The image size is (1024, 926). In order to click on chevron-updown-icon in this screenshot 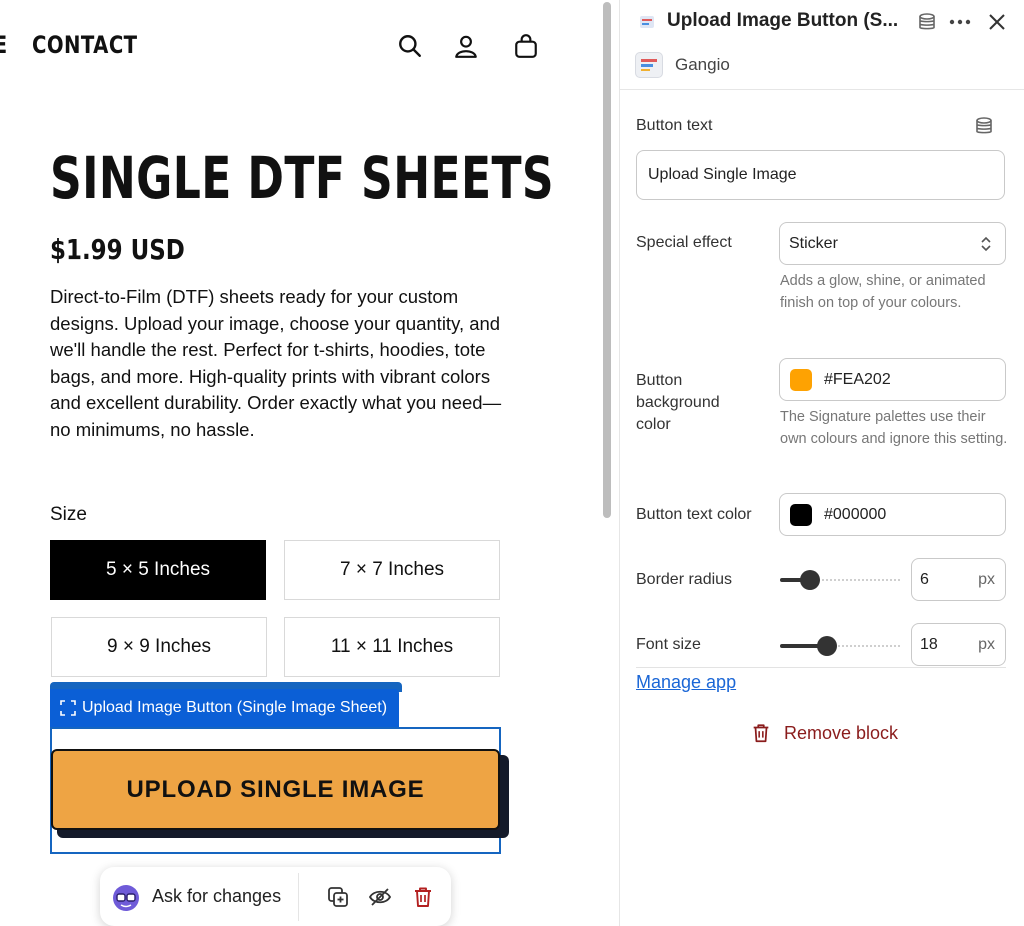, I will do `click(986, 244)`.